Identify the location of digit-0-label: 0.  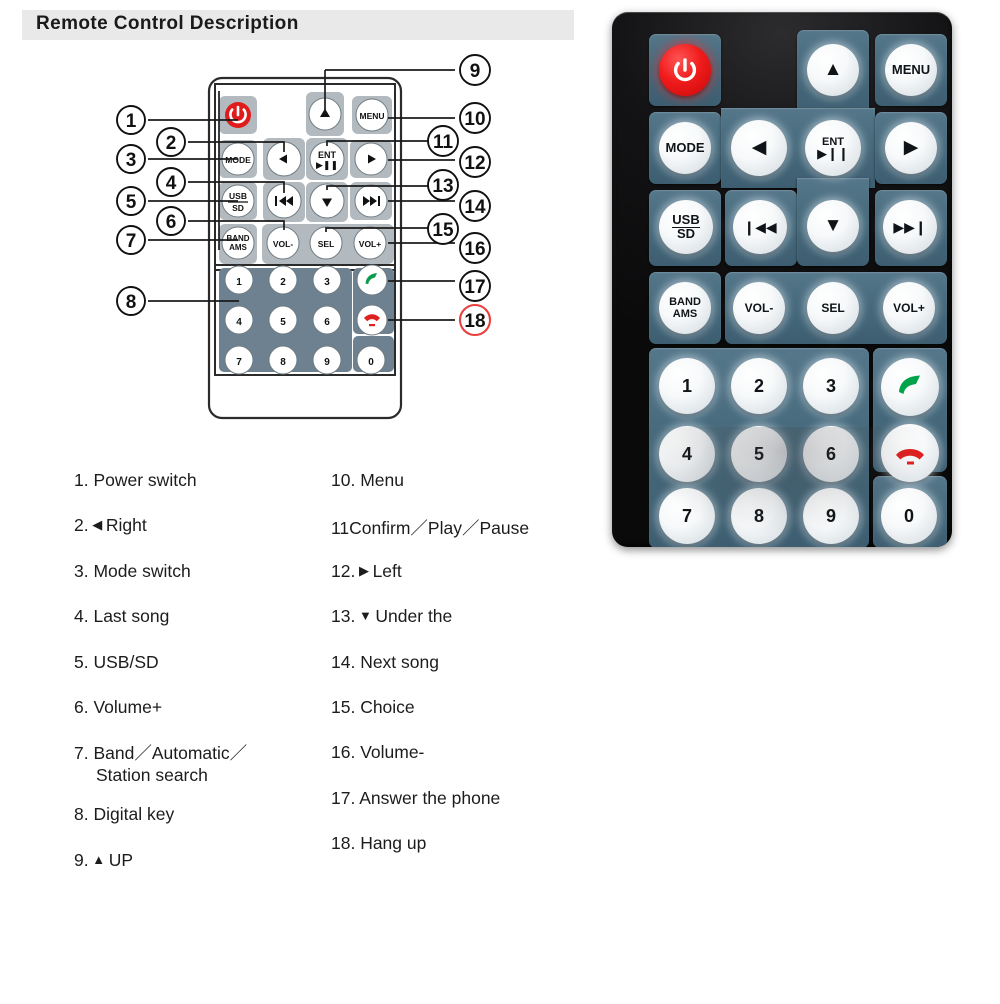
(908, 515).